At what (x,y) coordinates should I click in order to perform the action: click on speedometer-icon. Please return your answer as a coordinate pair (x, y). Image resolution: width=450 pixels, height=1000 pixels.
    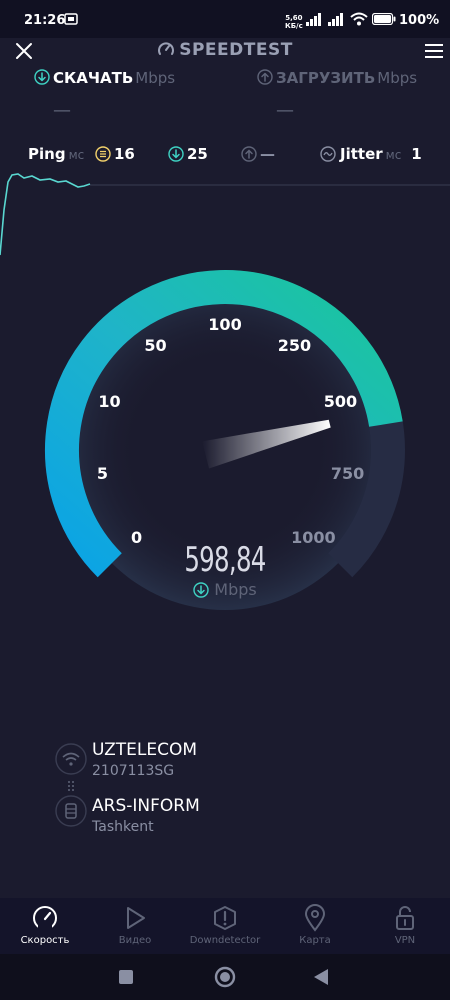
    Looking at the image, I should click on (45, 918).